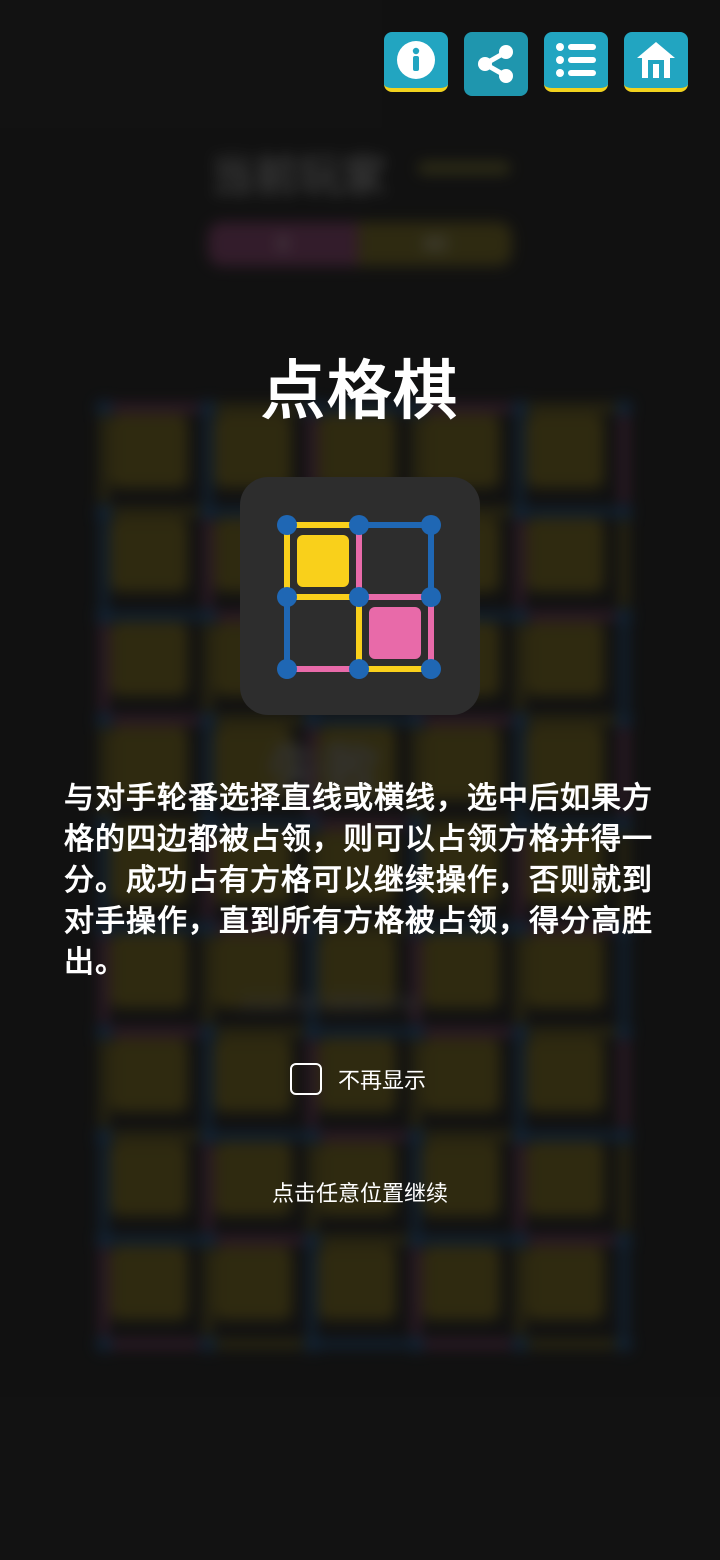  I want to click on dont-show-checkbox, so click(306, 1079).